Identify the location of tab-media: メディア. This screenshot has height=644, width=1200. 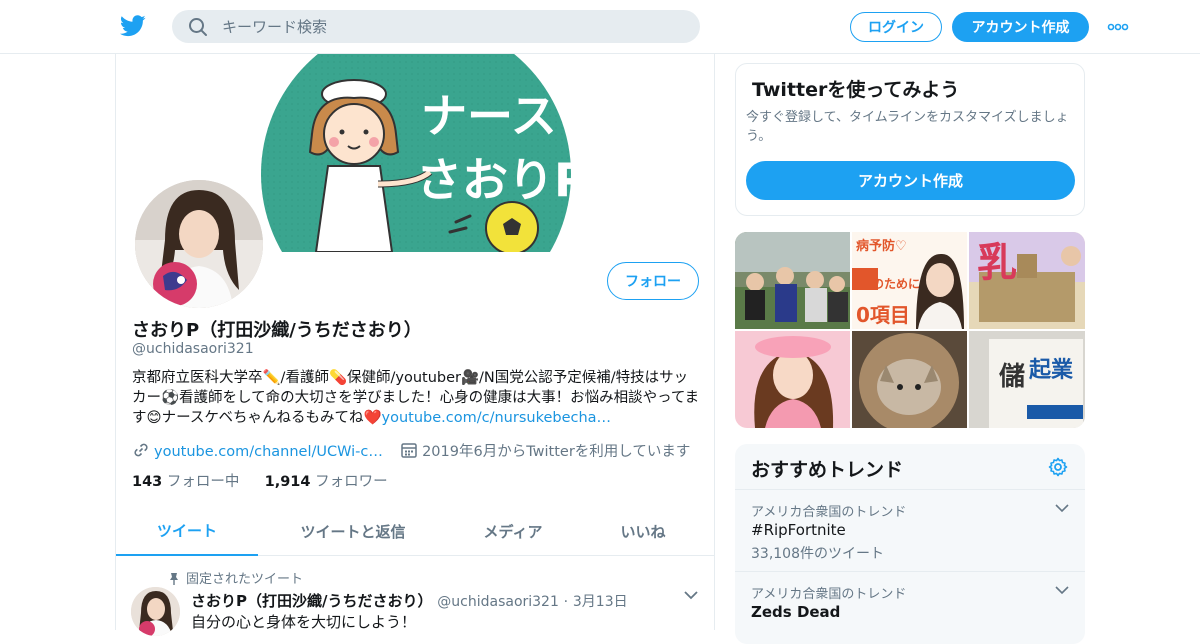
(513, 531).